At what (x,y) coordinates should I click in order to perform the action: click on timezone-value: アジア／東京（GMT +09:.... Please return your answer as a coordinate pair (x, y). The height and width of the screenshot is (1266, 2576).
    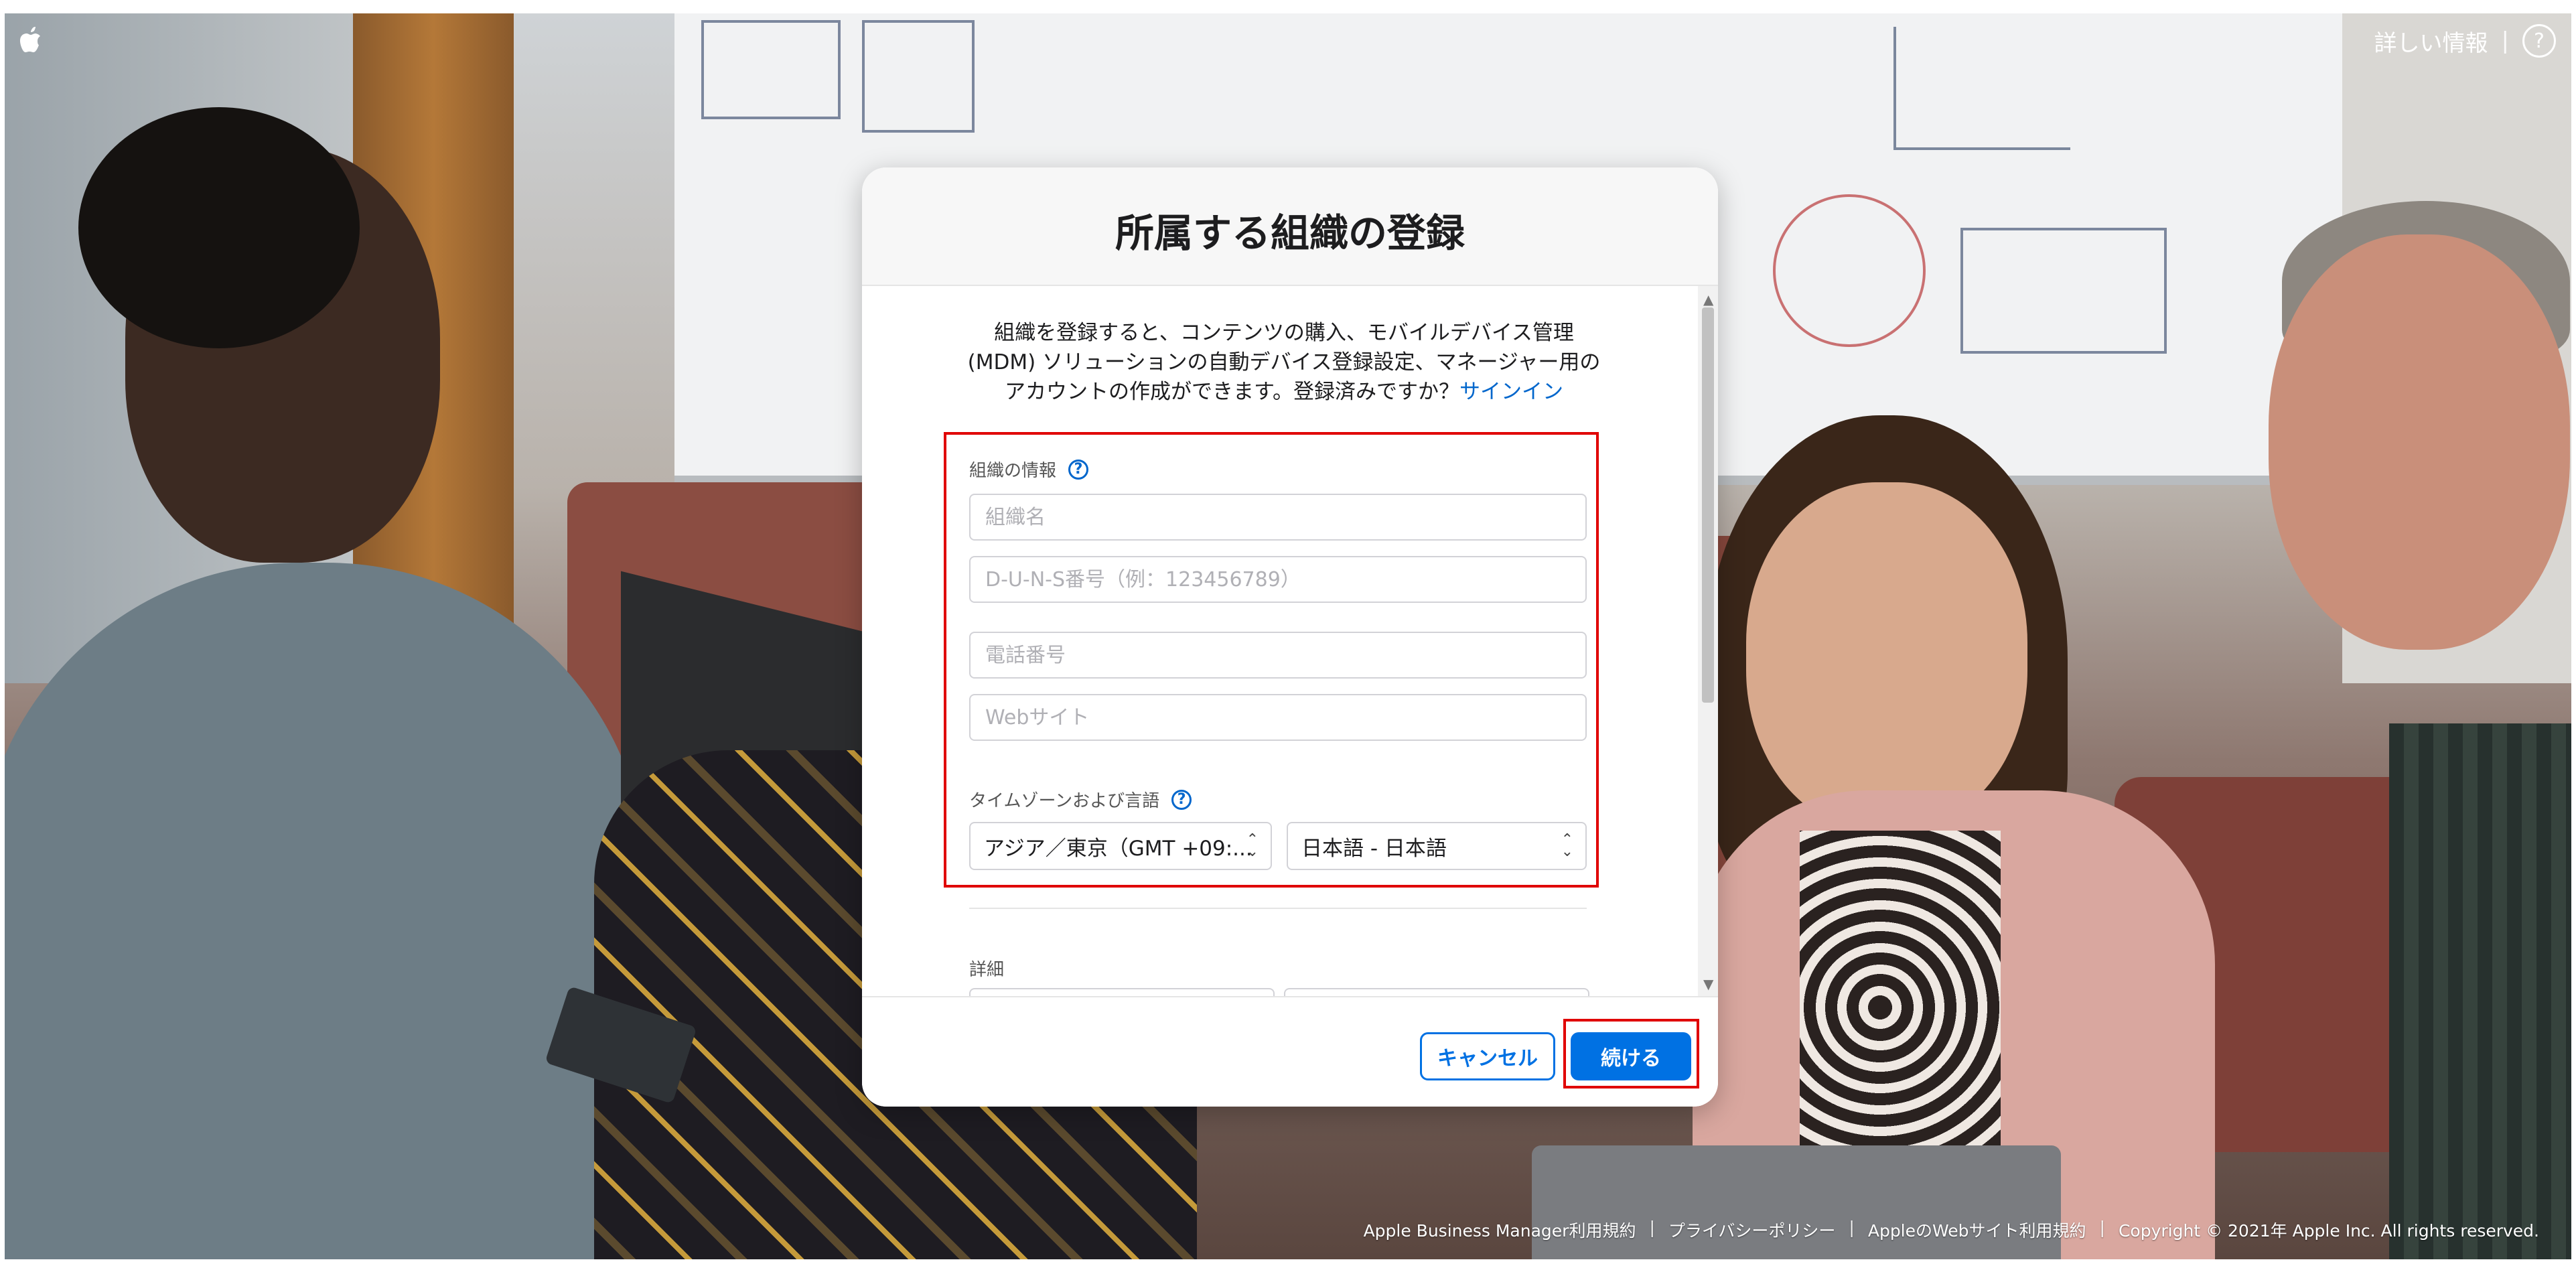
    Looking at the image, I should click on (1118, 848).